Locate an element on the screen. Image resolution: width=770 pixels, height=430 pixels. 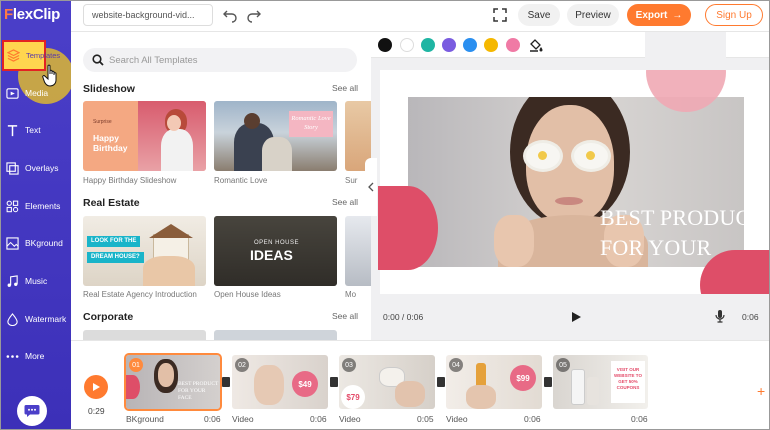
sidebar-item-elements: Elements is located at coordinates (35, 206).